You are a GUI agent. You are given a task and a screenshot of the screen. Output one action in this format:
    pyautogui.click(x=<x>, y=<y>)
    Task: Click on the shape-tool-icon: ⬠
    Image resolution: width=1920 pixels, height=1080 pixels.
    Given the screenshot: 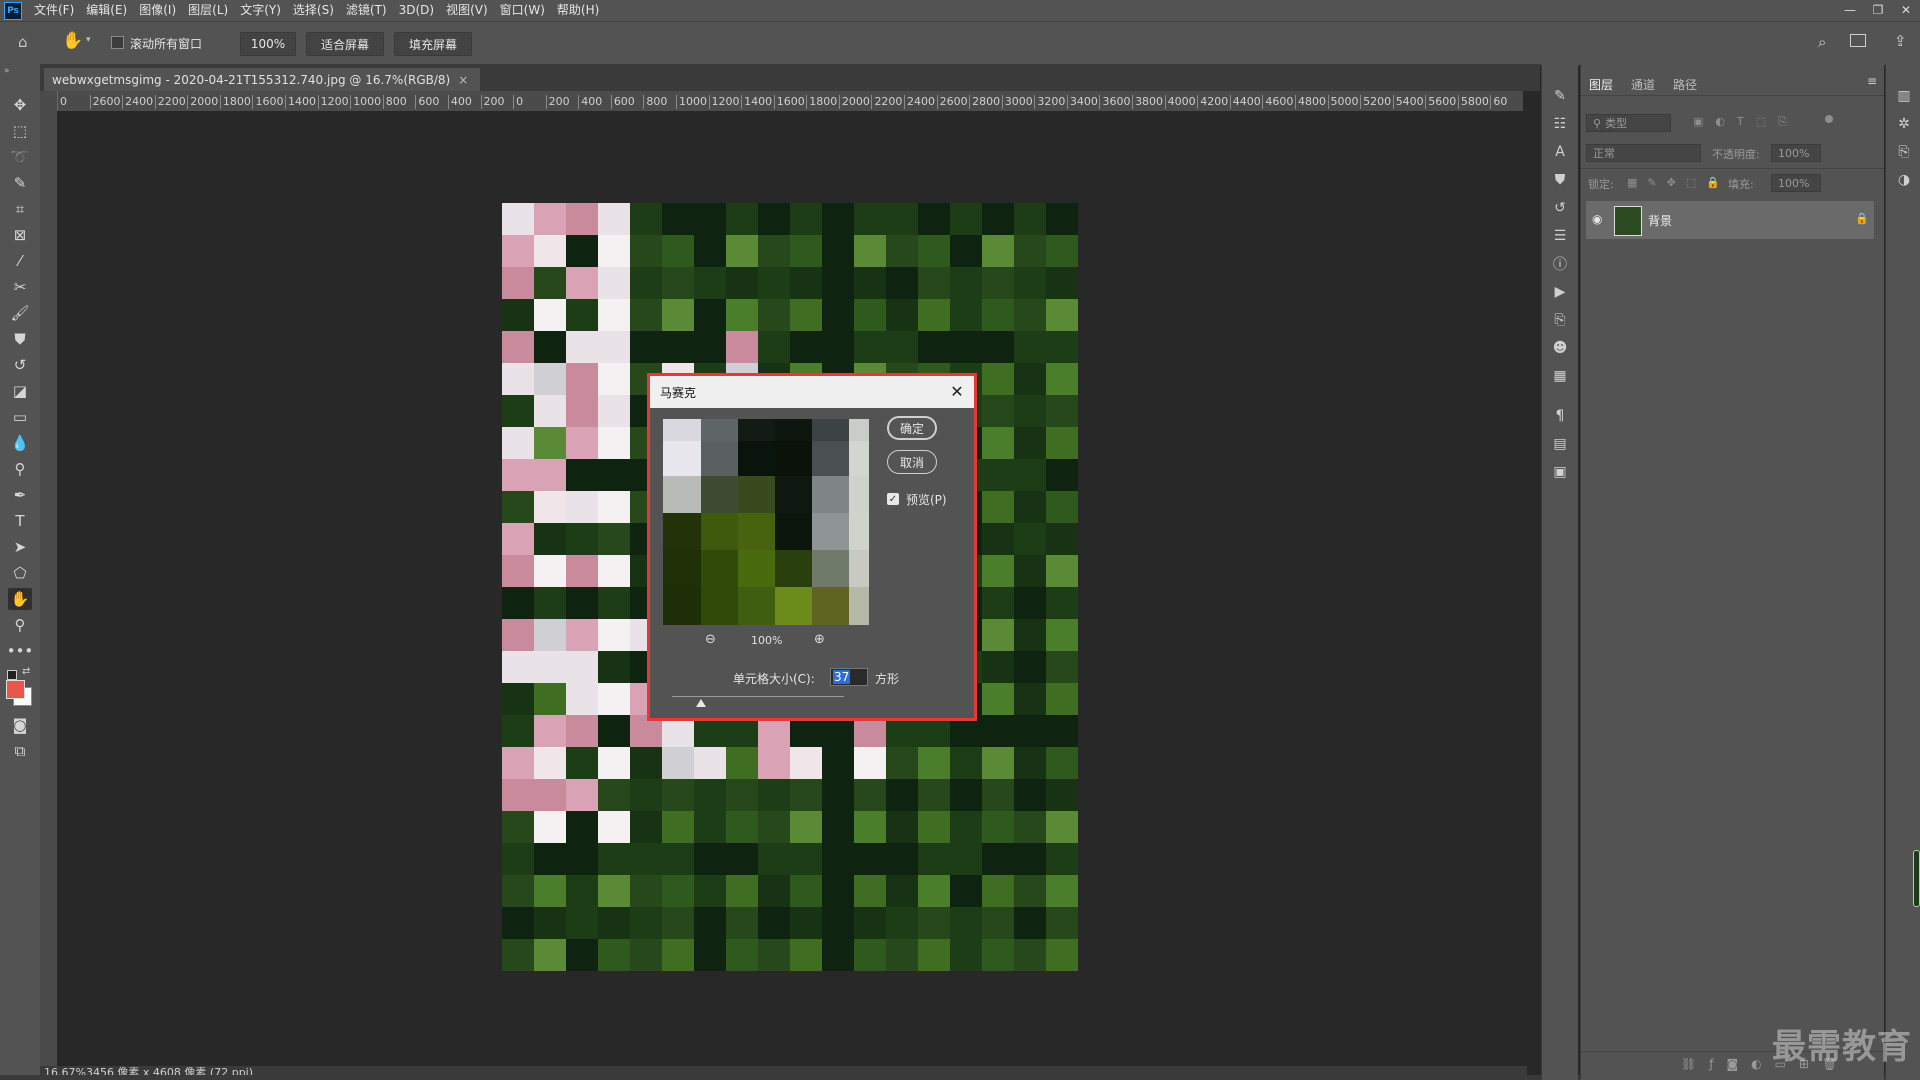 What is the action you would take?
    pyautogui.click(x=20, y=573)
    